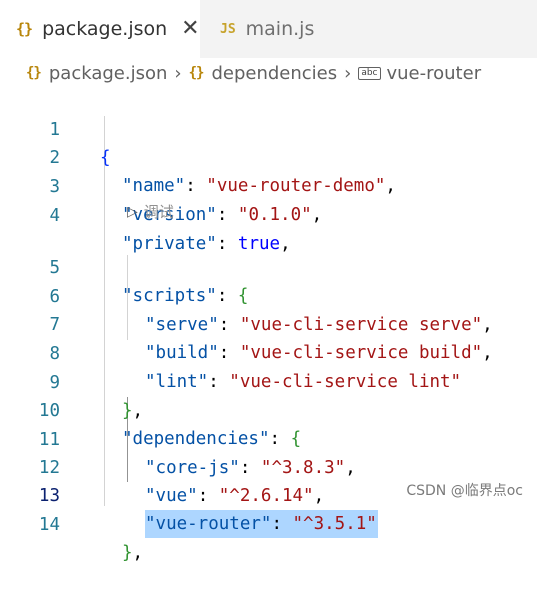 This screenshot has height=595, width=537. Describe the element at coordinates (280, 29) in the screenshot. I see `tab-label: main.js` at that location.